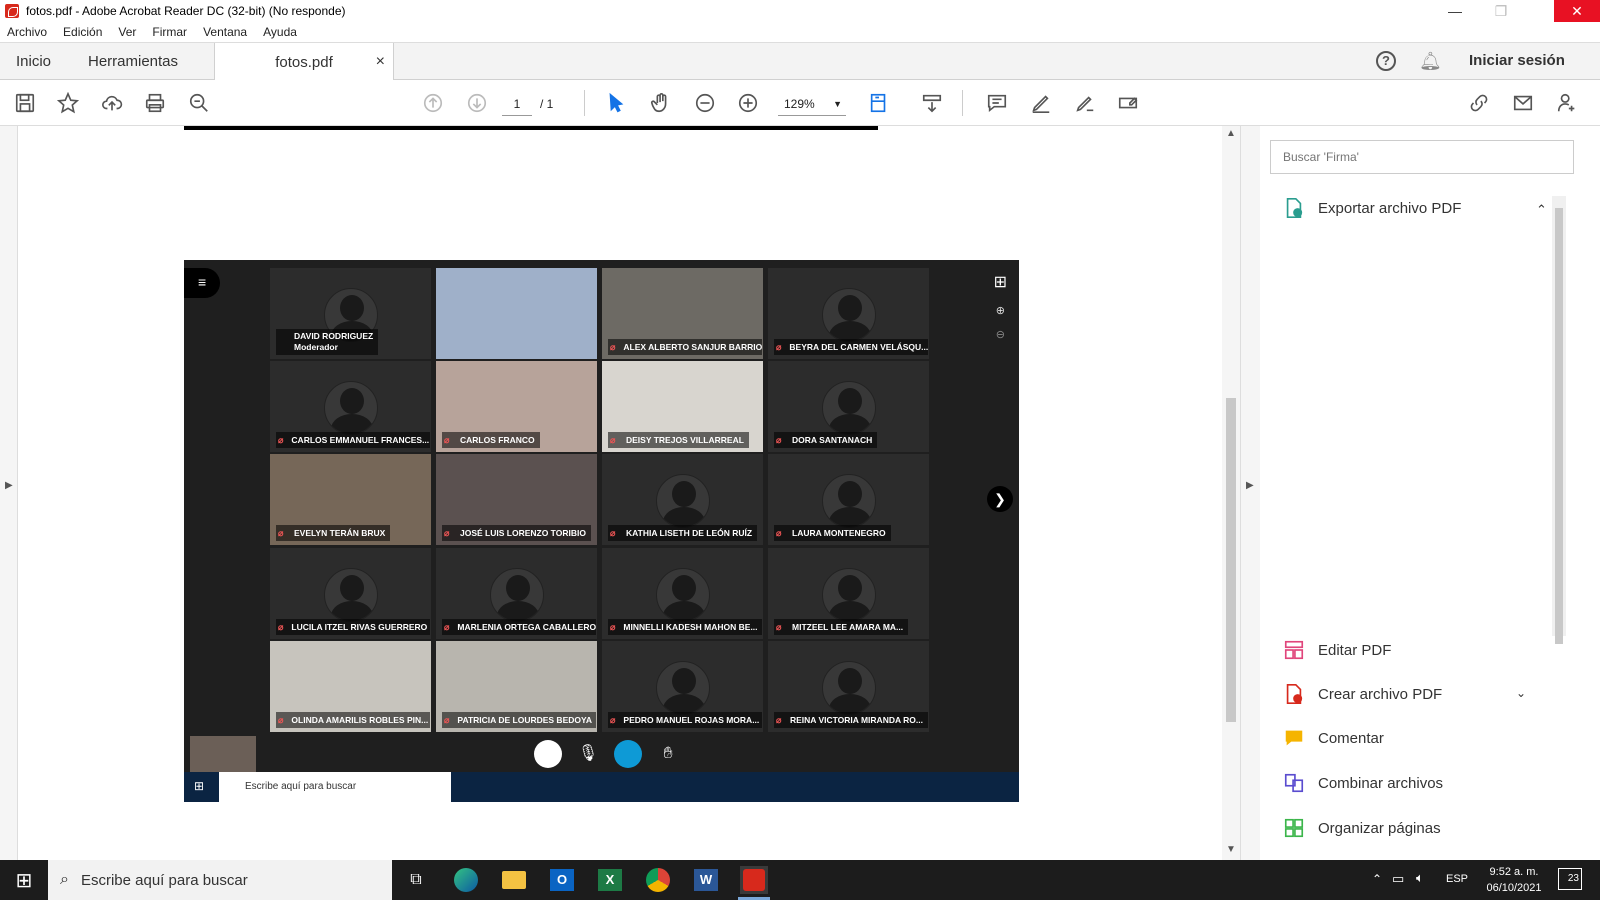  What do you see at coordinates (433, 103) in the screenshot?
I see `prev-page-icon` at bounding box center [433, 103].